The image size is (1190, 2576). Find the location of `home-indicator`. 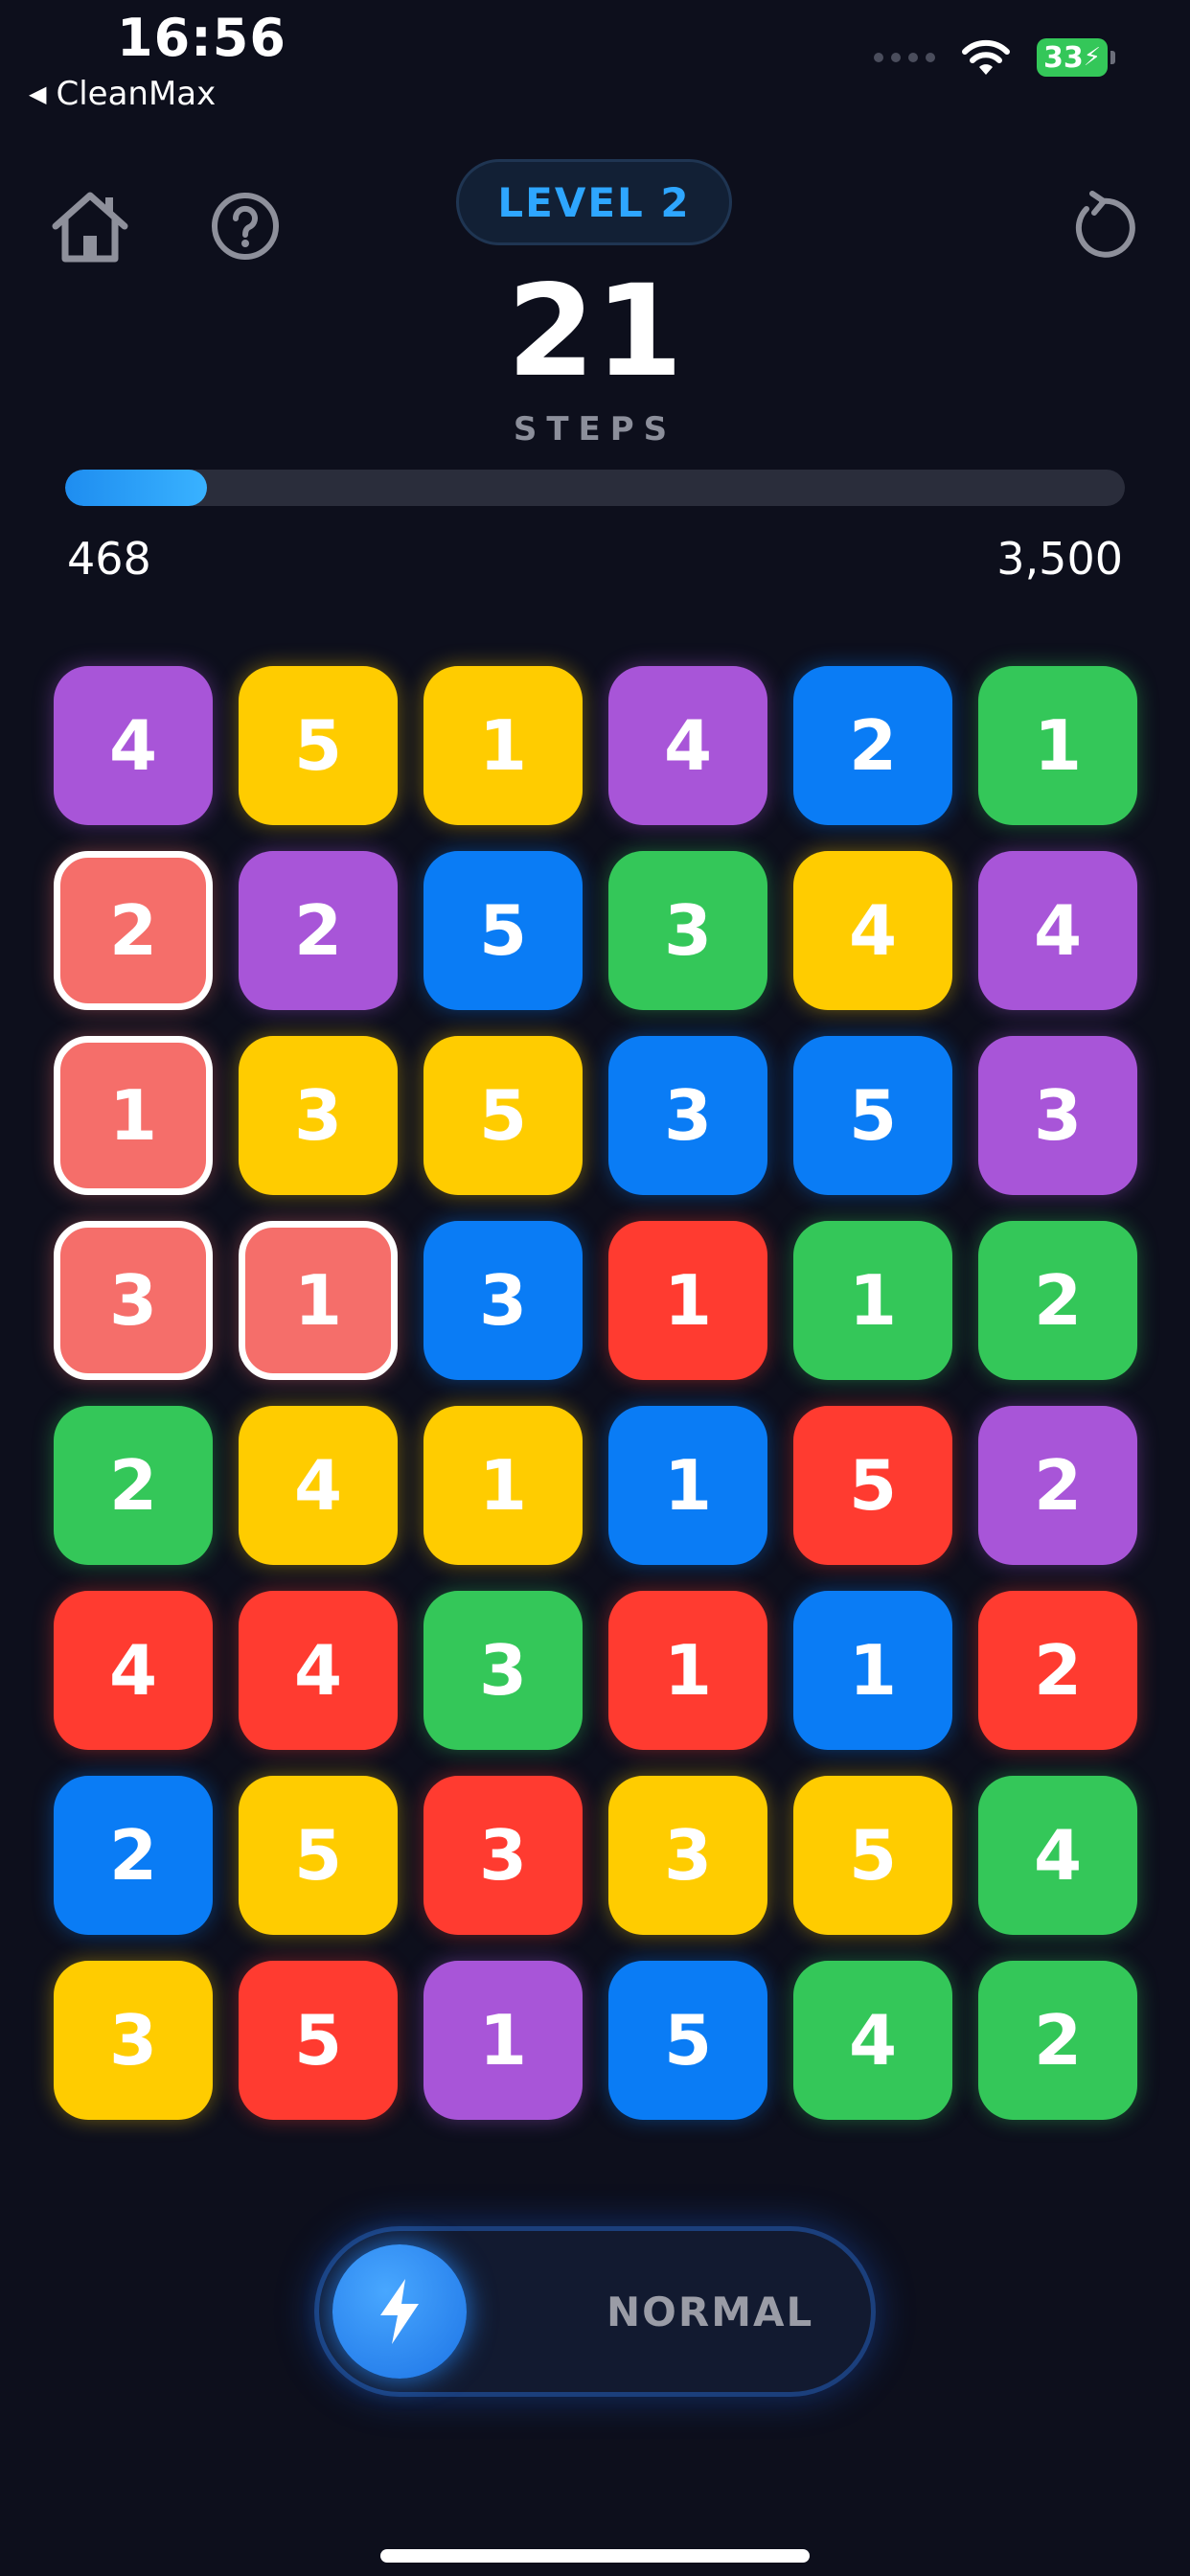

home-indicator is located at coordinates (595, 2556).